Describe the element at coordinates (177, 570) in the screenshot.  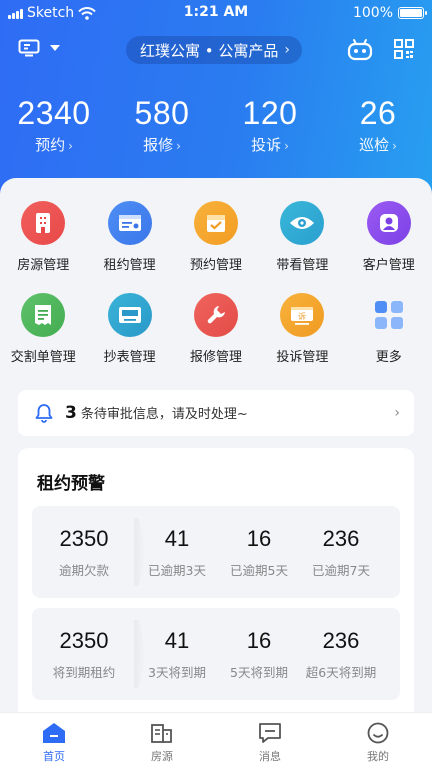
I see `warning-label: 已逾期3天` at that location.